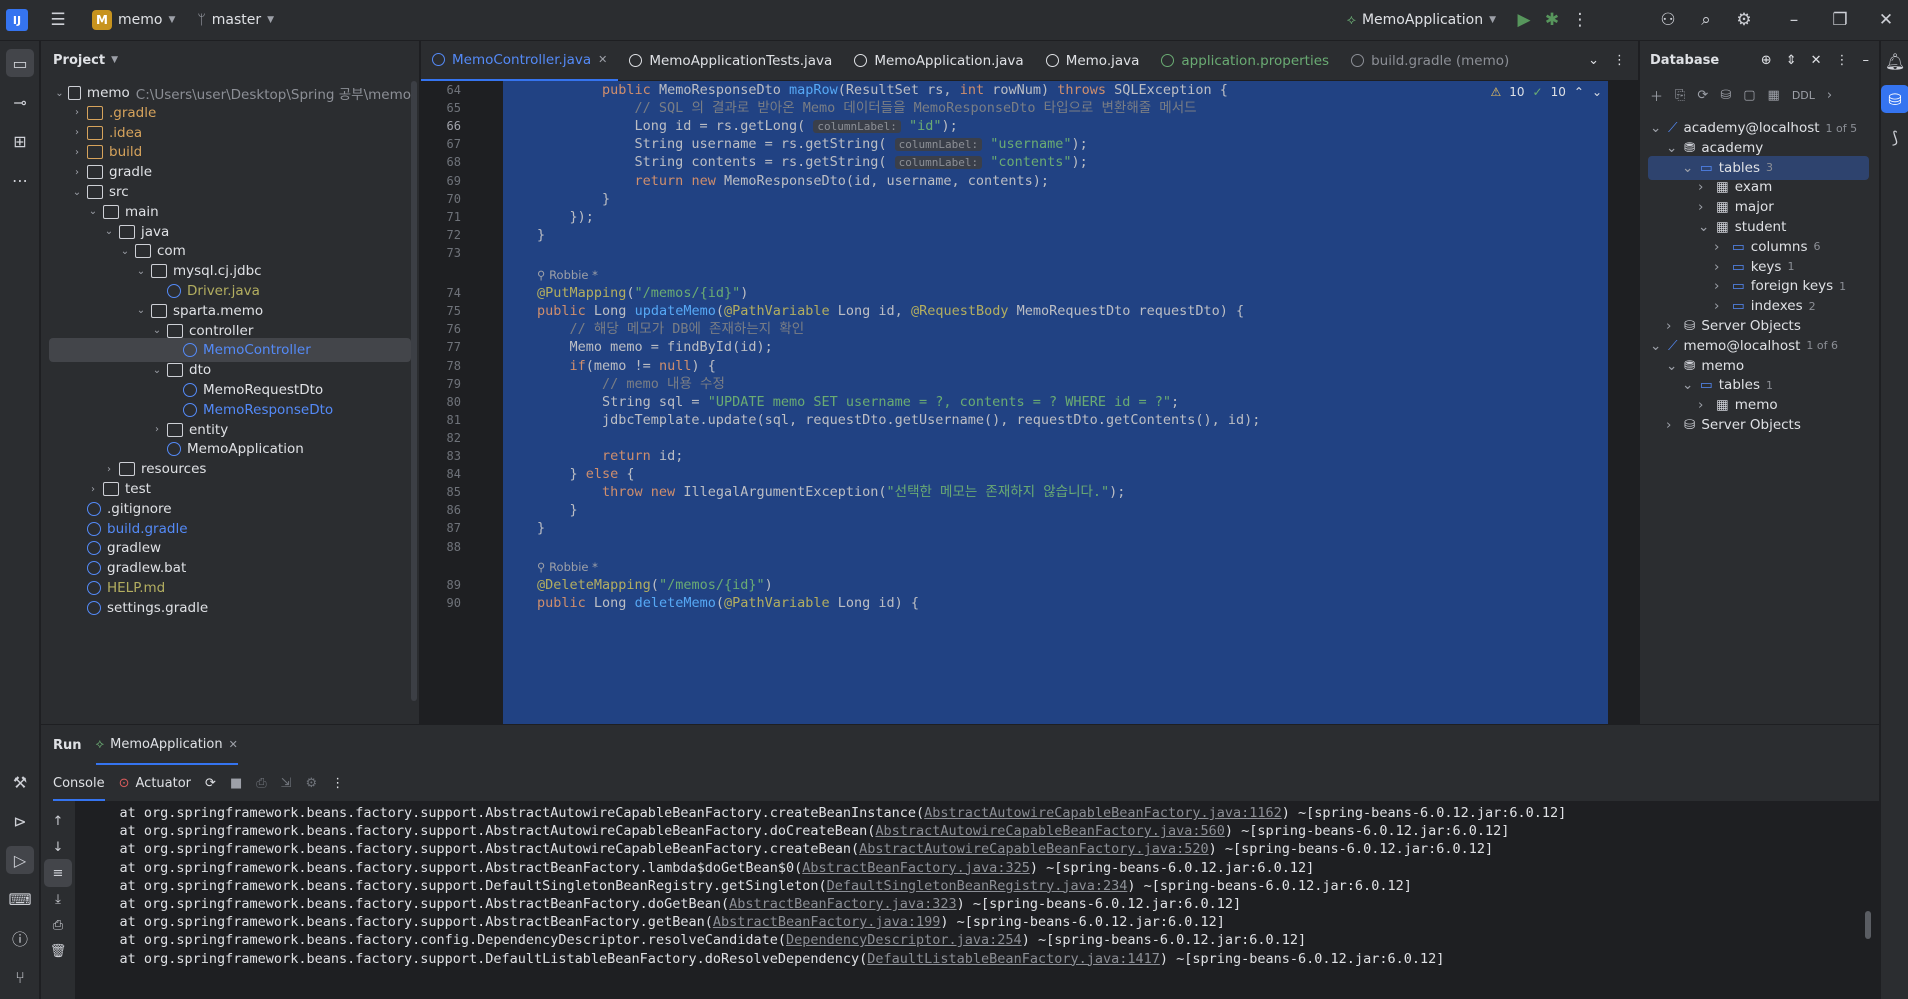 Image resolution: width=1908 pixels, height=999 pixels. What do you see at coordinates (904, 940) in the screenshot?
I see `stack-trace-link: DependencyDescriptor.java:254` at bounding box center [904, 940].